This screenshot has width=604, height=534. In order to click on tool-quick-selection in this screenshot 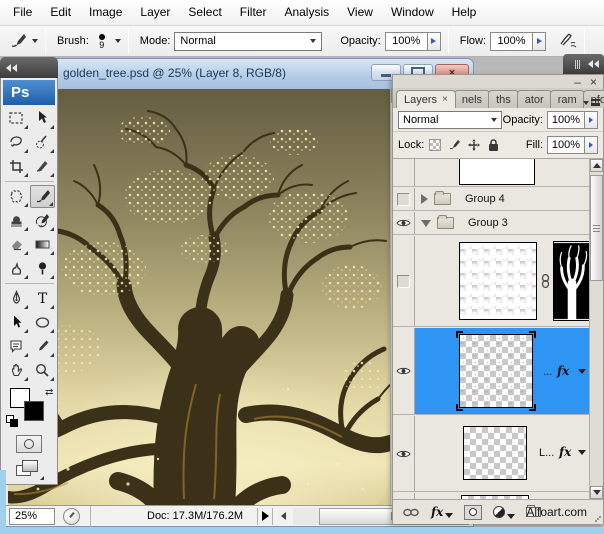, I will do `click(42, 142)`.